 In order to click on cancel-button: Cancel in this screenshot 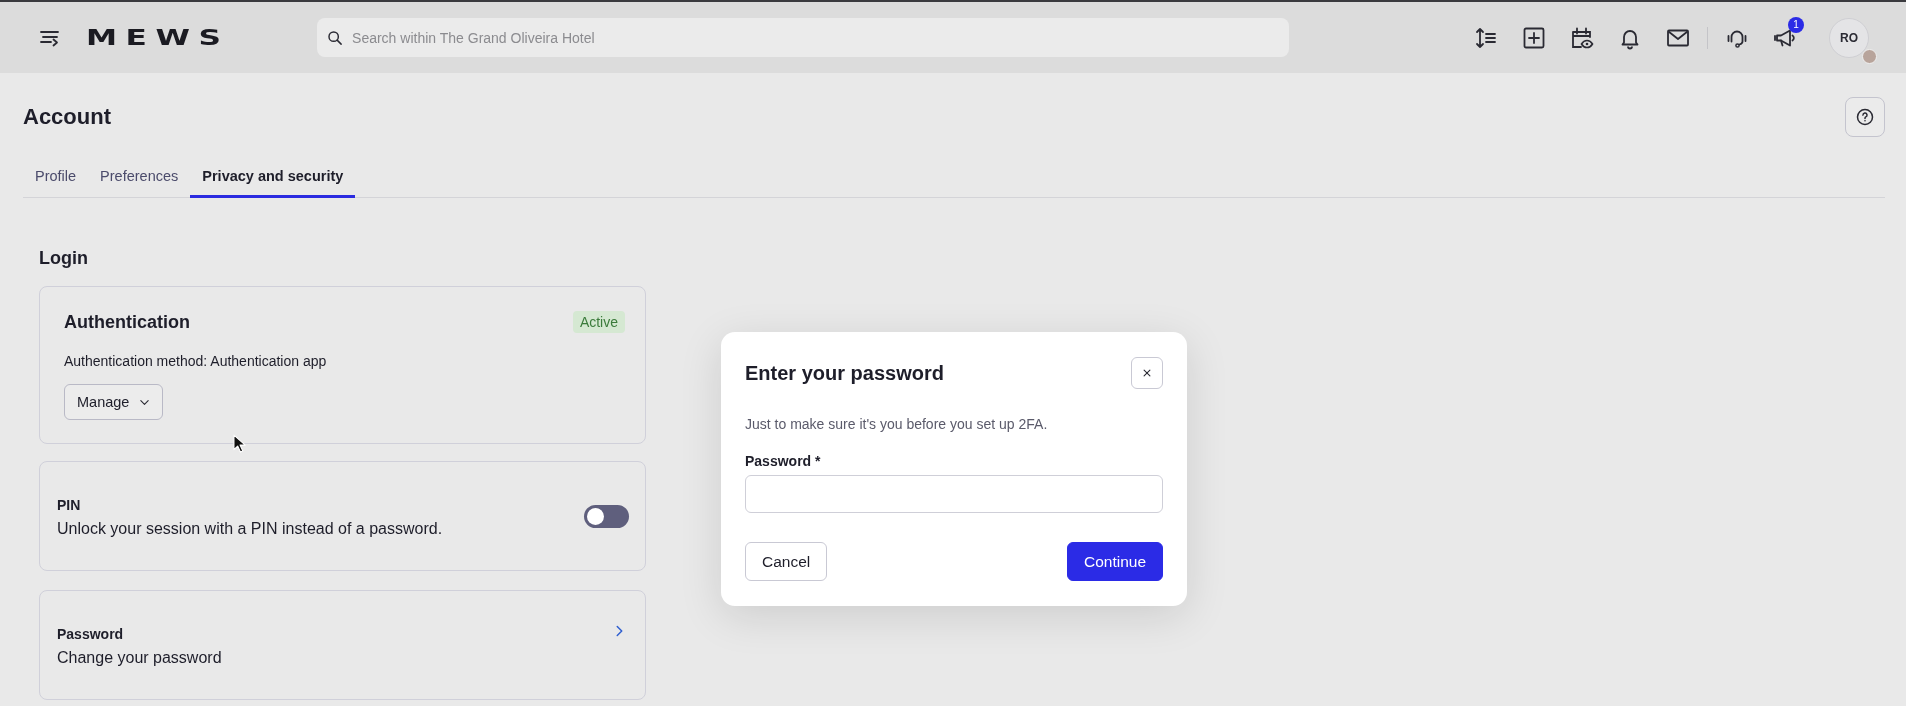, I will do `click(786, 561)`.